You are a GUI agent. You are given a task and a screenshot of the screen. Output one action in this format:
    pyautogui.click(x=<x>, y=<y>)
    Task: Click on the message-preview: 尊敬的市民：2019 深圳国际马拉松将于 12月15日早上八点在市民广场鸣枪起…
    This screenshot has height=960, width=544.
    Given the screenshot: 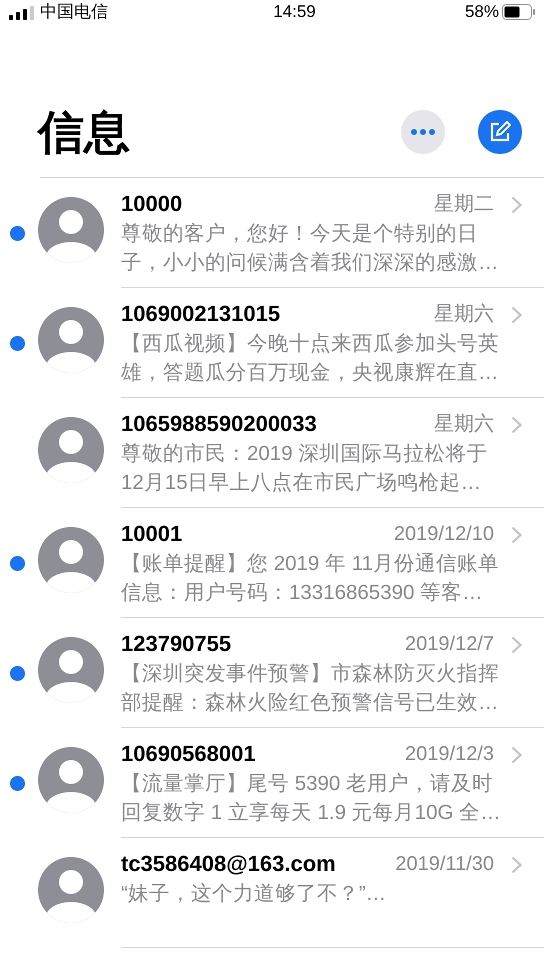 What is the action you would take?
    pyautogui.click(x=304, y=468)
    